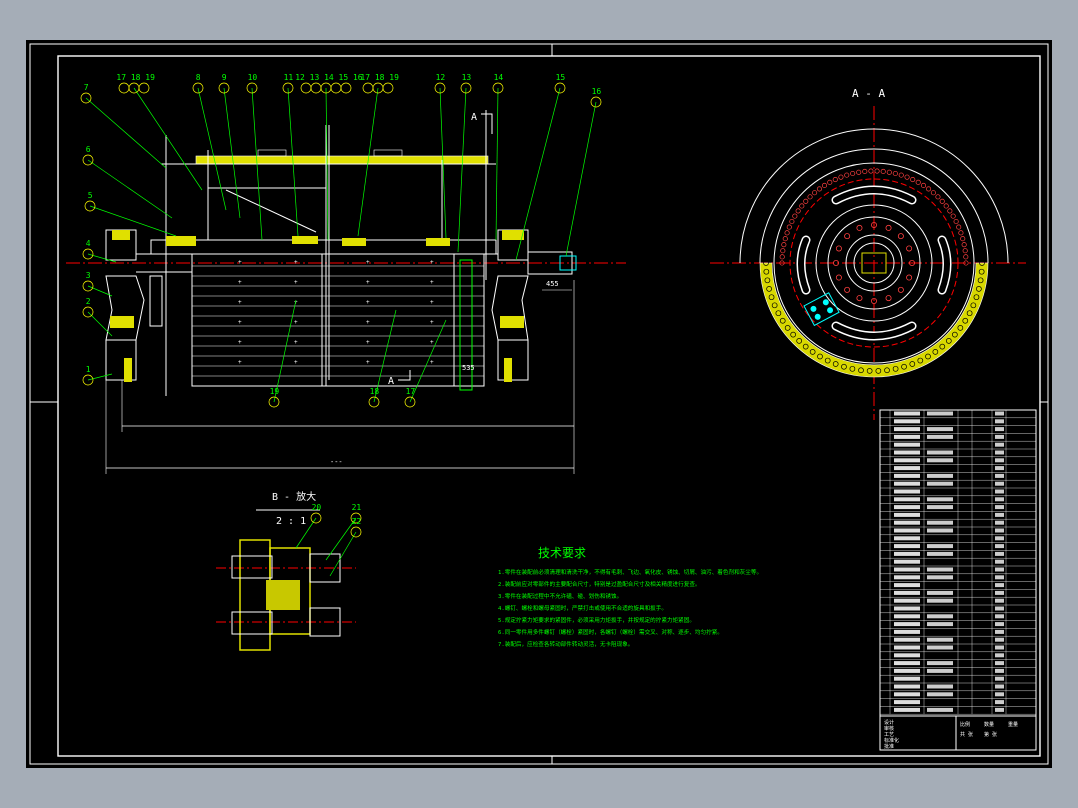 The width and height of the screenshot is (1078, 808). Describe the element at coordinates (468, 368) in the screenshot. I see `dim-side: 535` at that location.